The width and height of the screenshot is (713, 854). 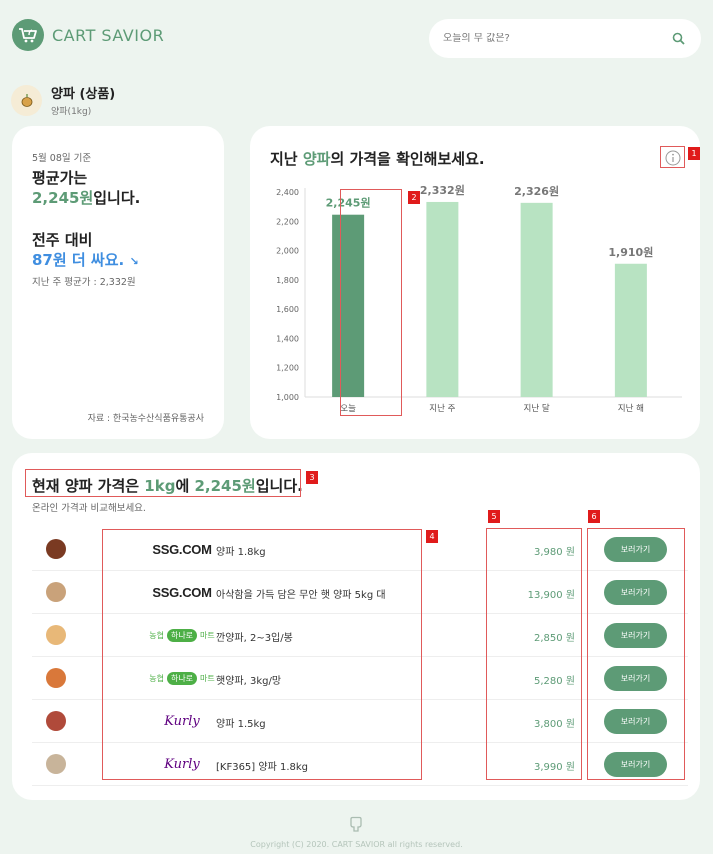 I want to click on x-tick-label: 지난 해, so click(x=631, y=409).